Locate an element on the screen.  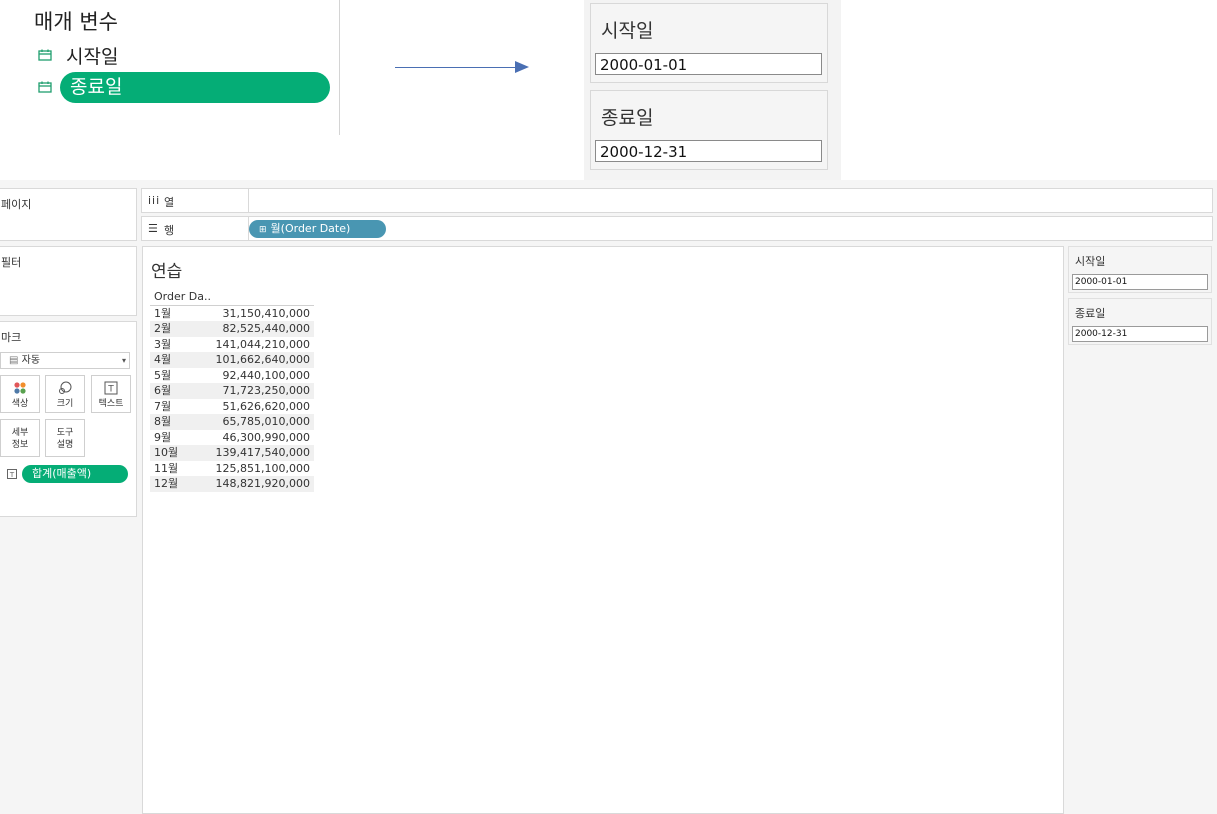
row-sales-value: 148,821,920,000 is located at coordinates (262, 483).